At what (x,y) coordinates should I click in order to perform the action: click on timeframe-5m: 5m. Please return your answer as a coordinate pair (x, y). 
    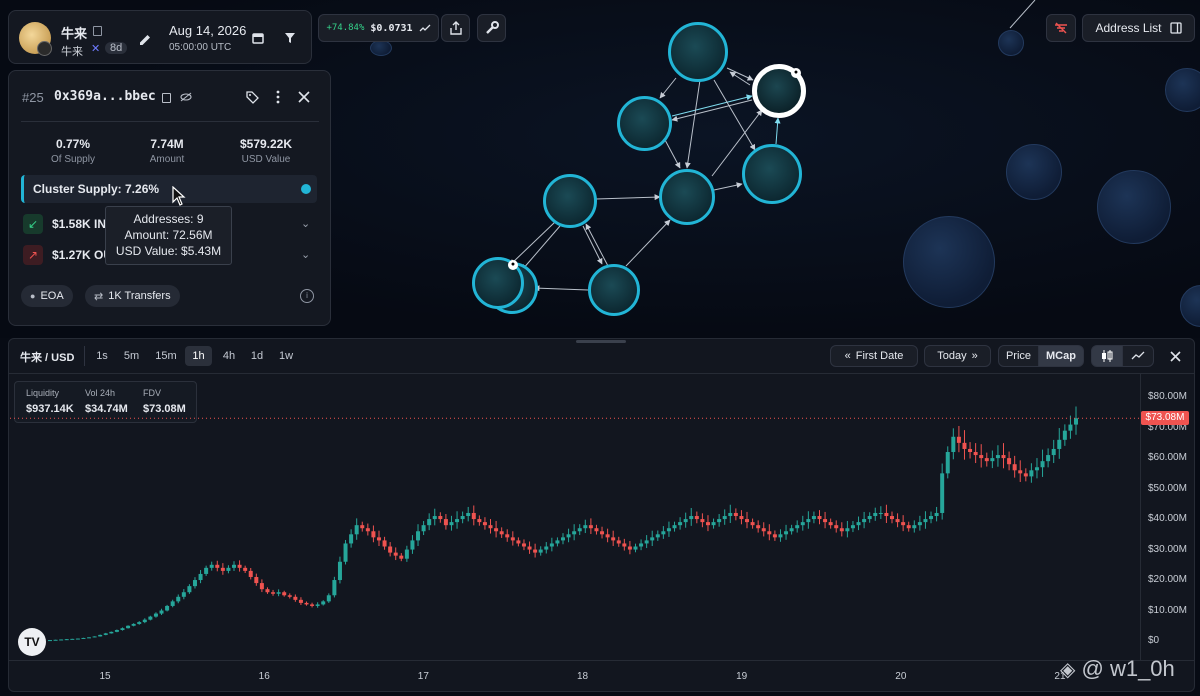
    Looking at the image, I should click on (131, 356).